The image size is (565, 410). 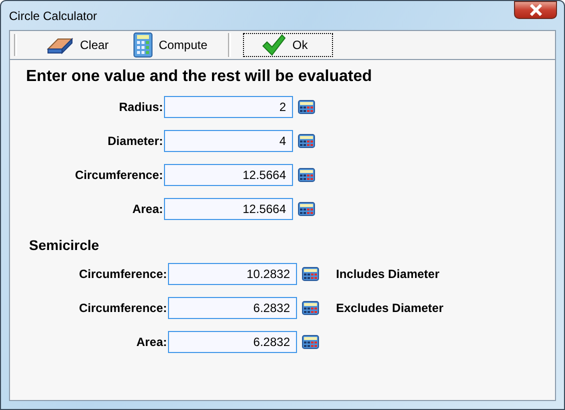 I want to click on close-icon, so click(x=535, y=10).